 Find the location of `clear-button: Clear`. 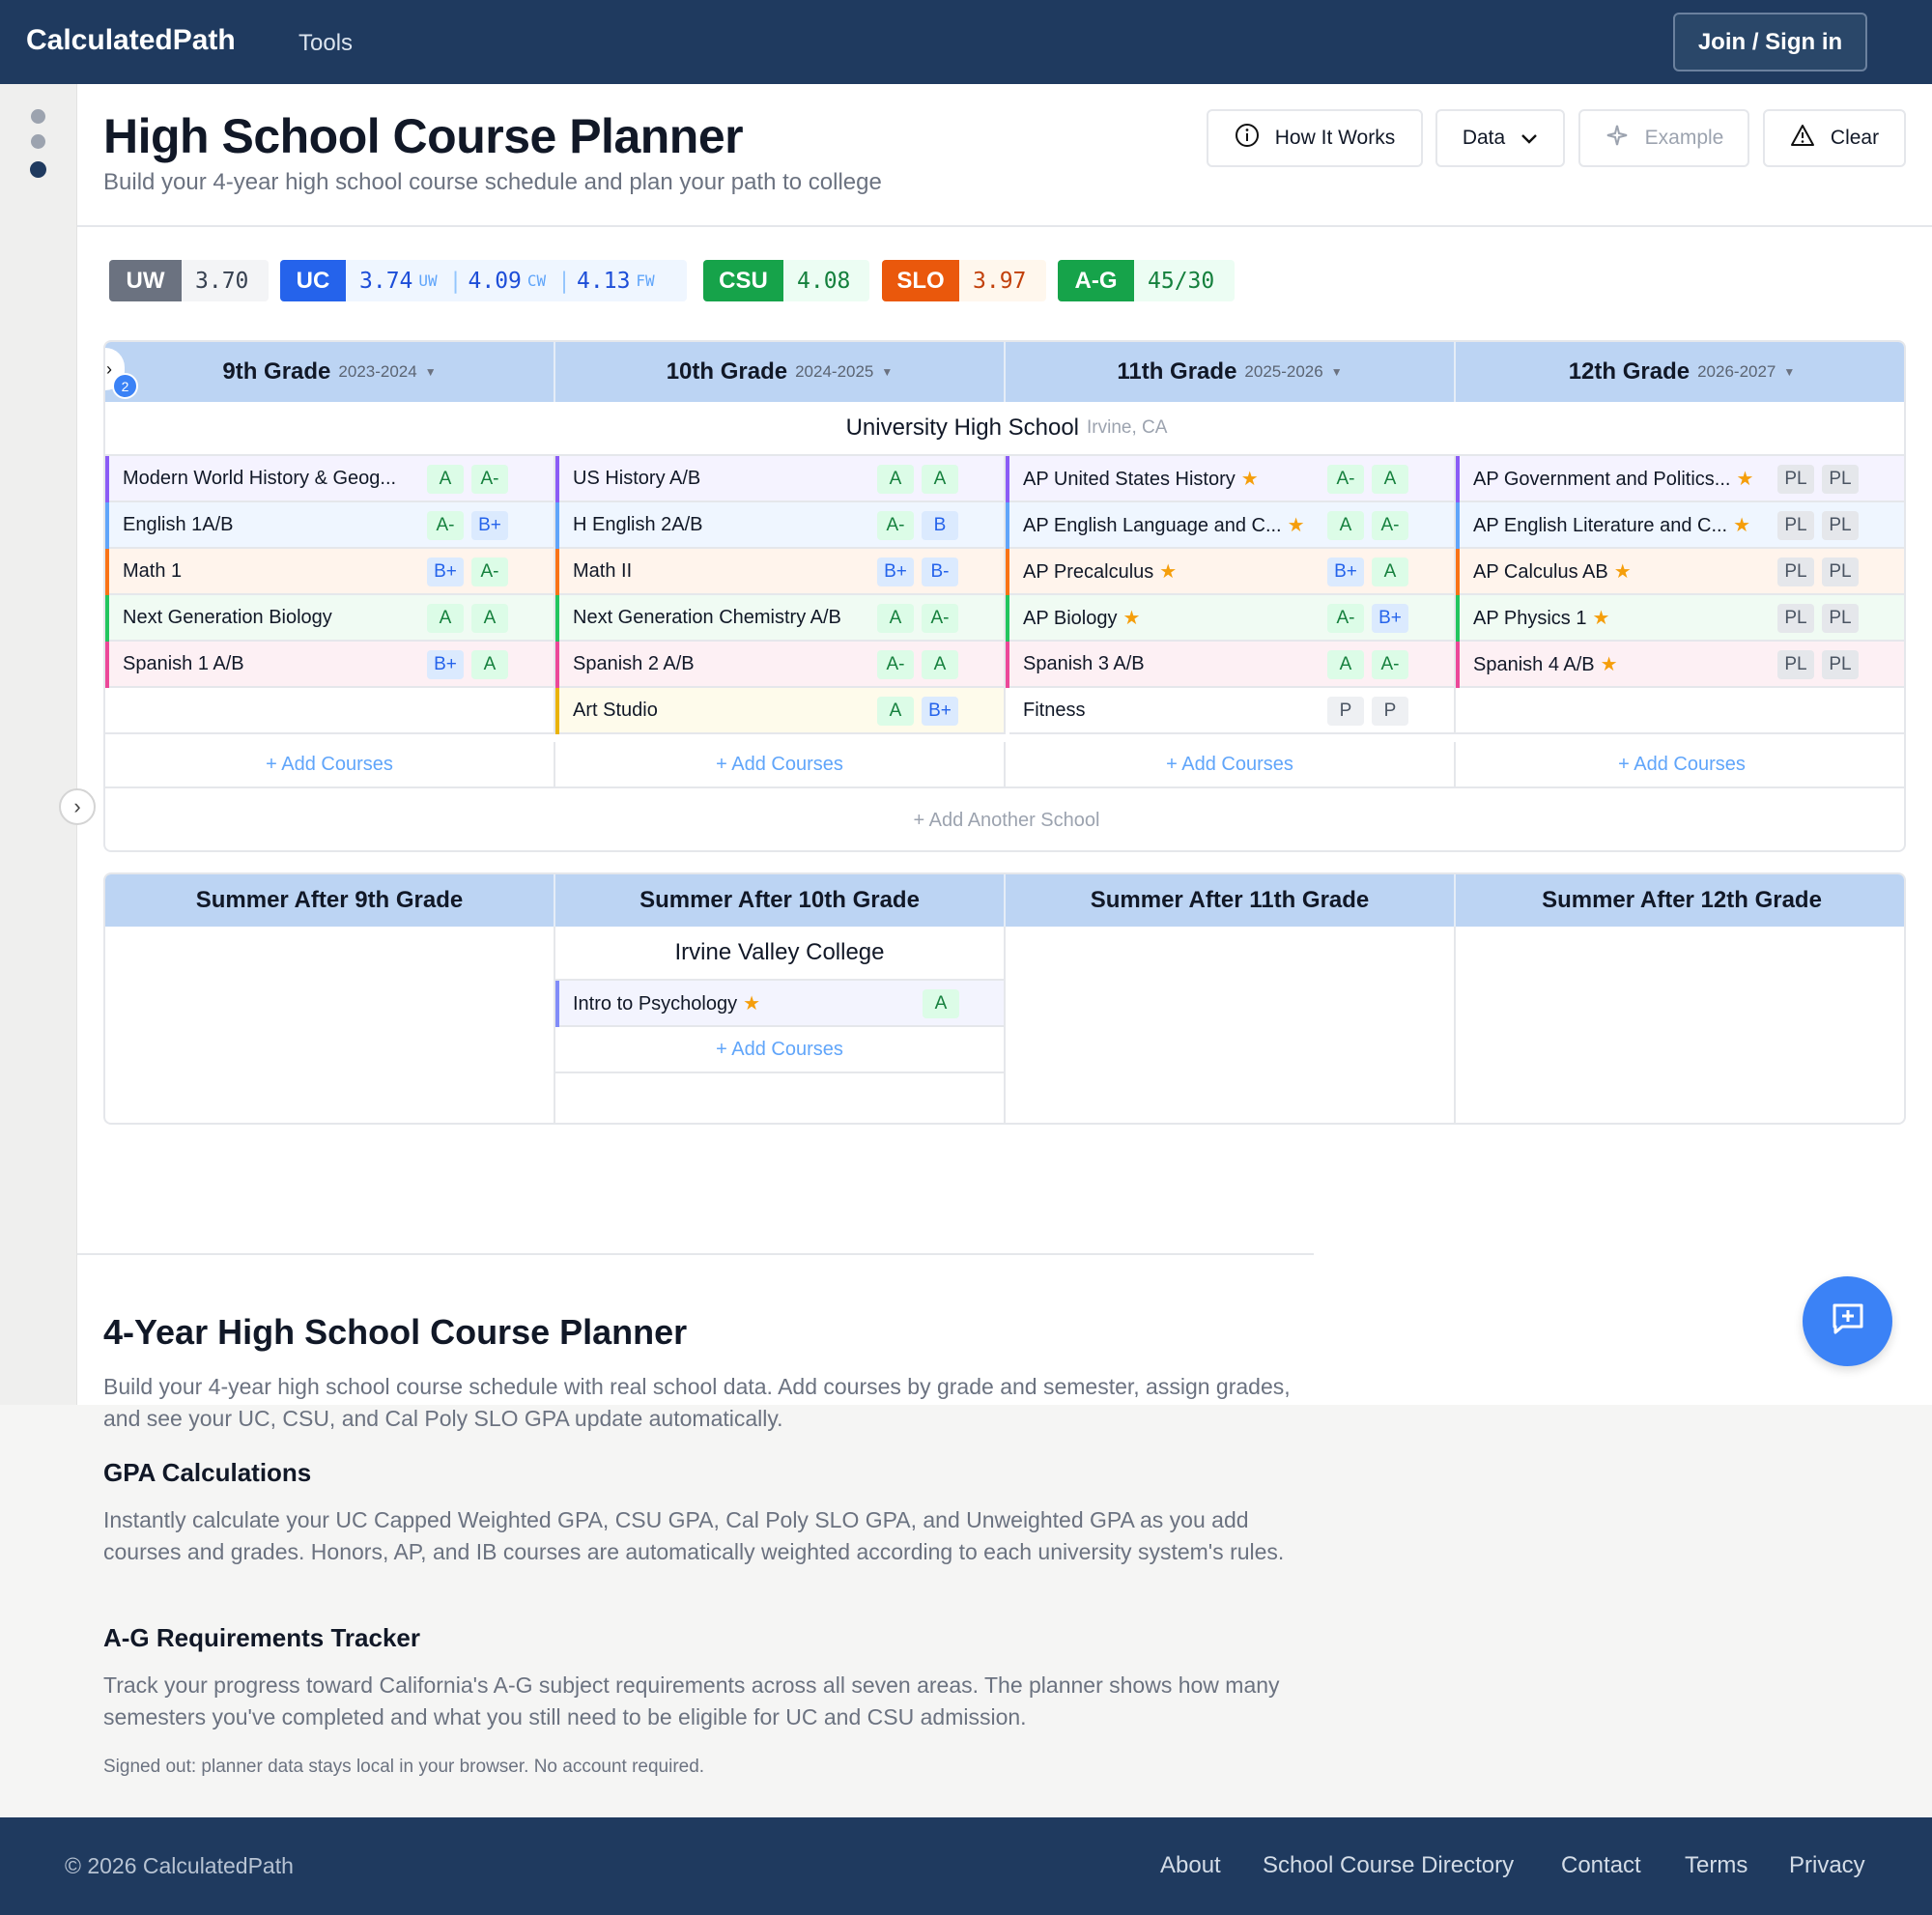

clear-button: Clear is located at coordinates (1834, 138).